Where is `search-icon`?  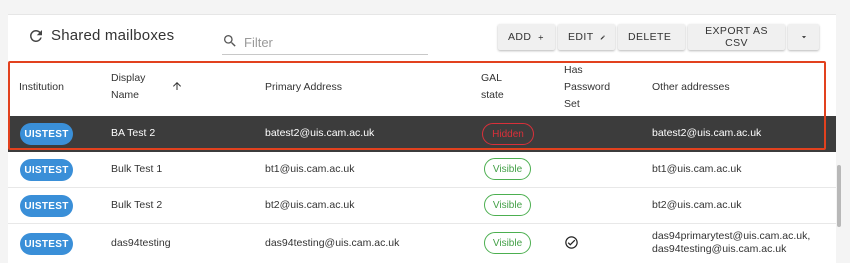
search-icon is located at coordinates (230, 41).